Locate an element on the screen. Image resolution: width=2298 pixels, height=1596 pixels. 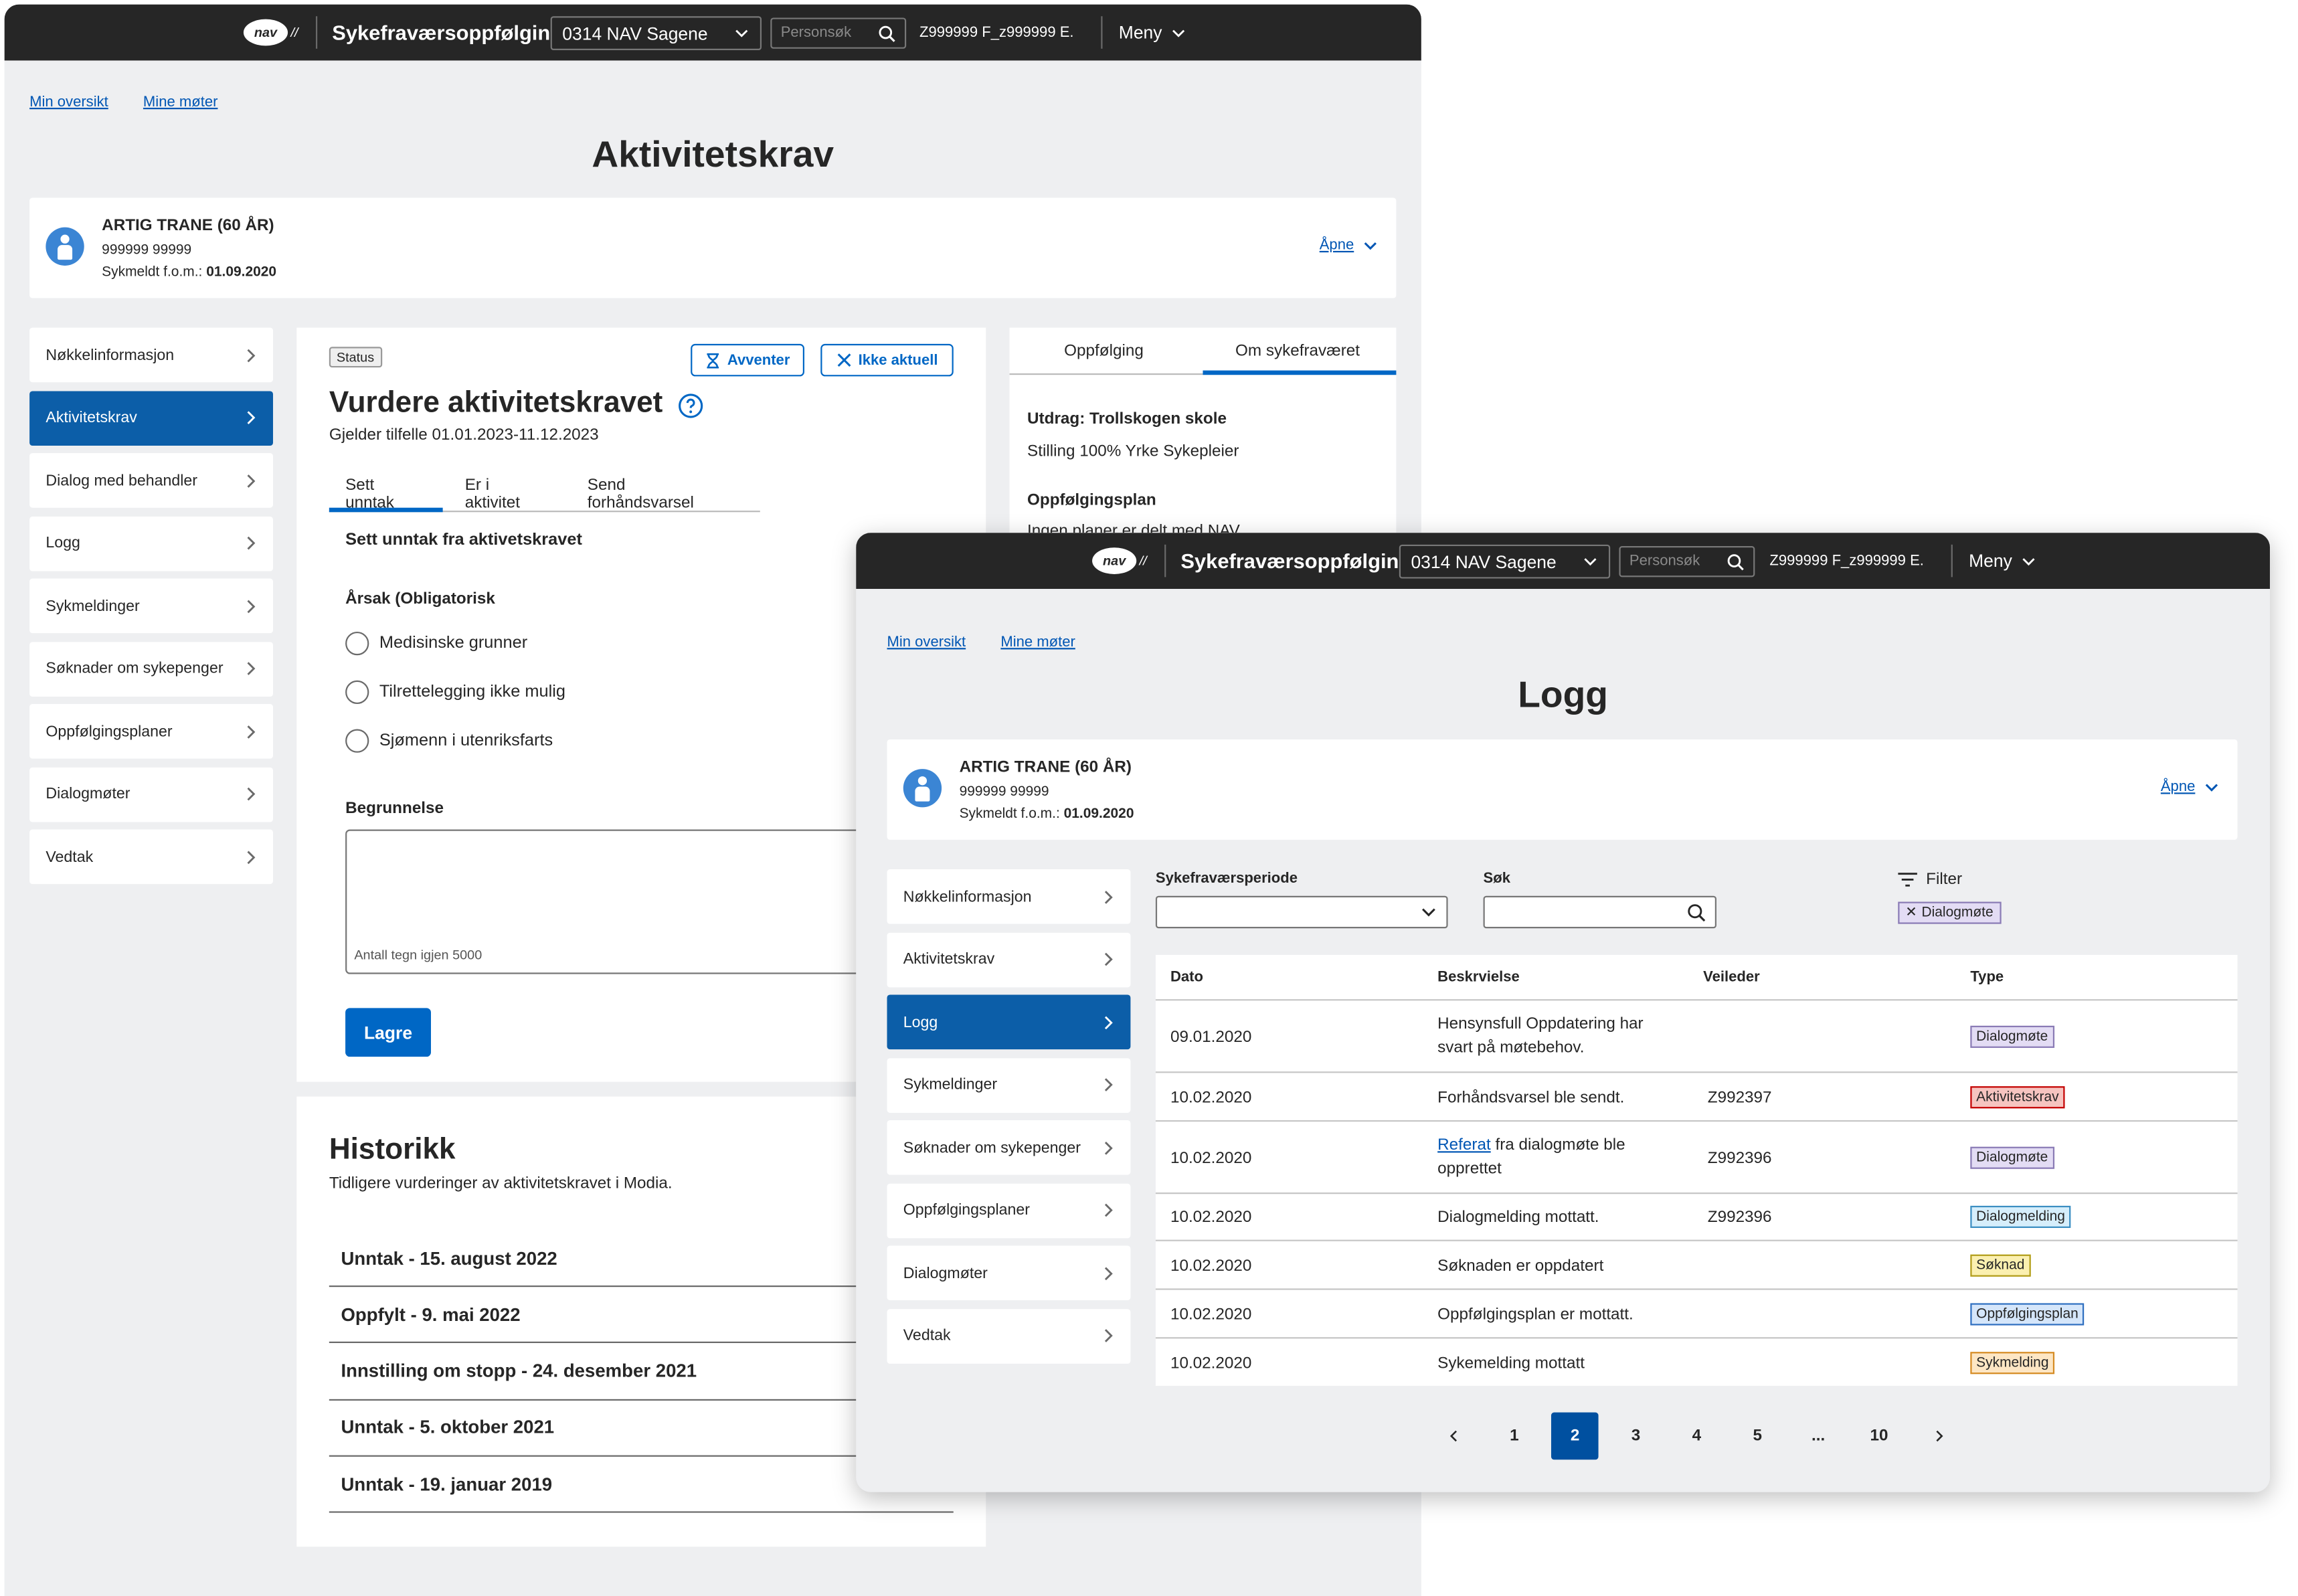
active-tab-indicator is located at coordinates (386, 510).